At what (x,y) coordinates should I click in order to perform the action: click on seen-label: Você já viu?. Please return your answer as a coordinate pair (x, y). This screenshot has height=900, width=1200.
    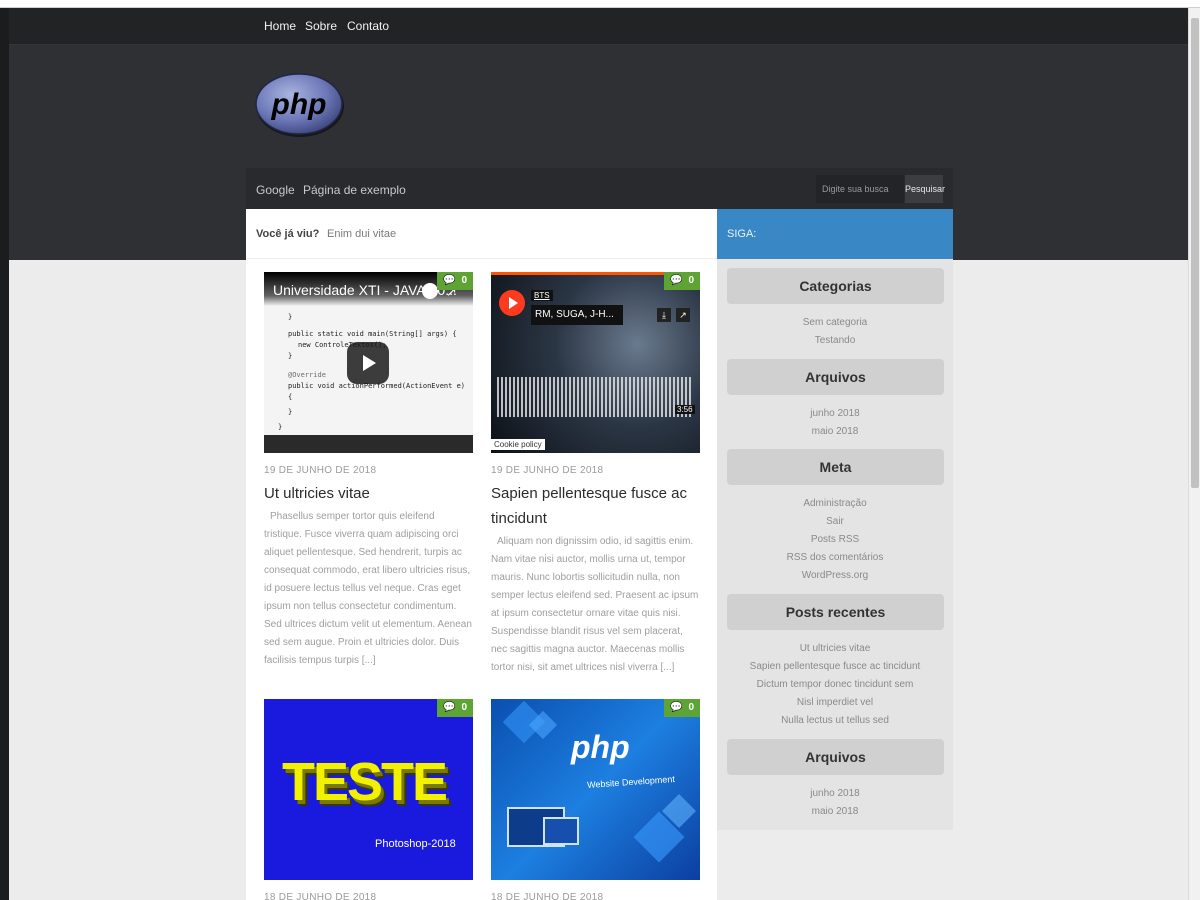
    Looking at the image, I should click on (288, 234).